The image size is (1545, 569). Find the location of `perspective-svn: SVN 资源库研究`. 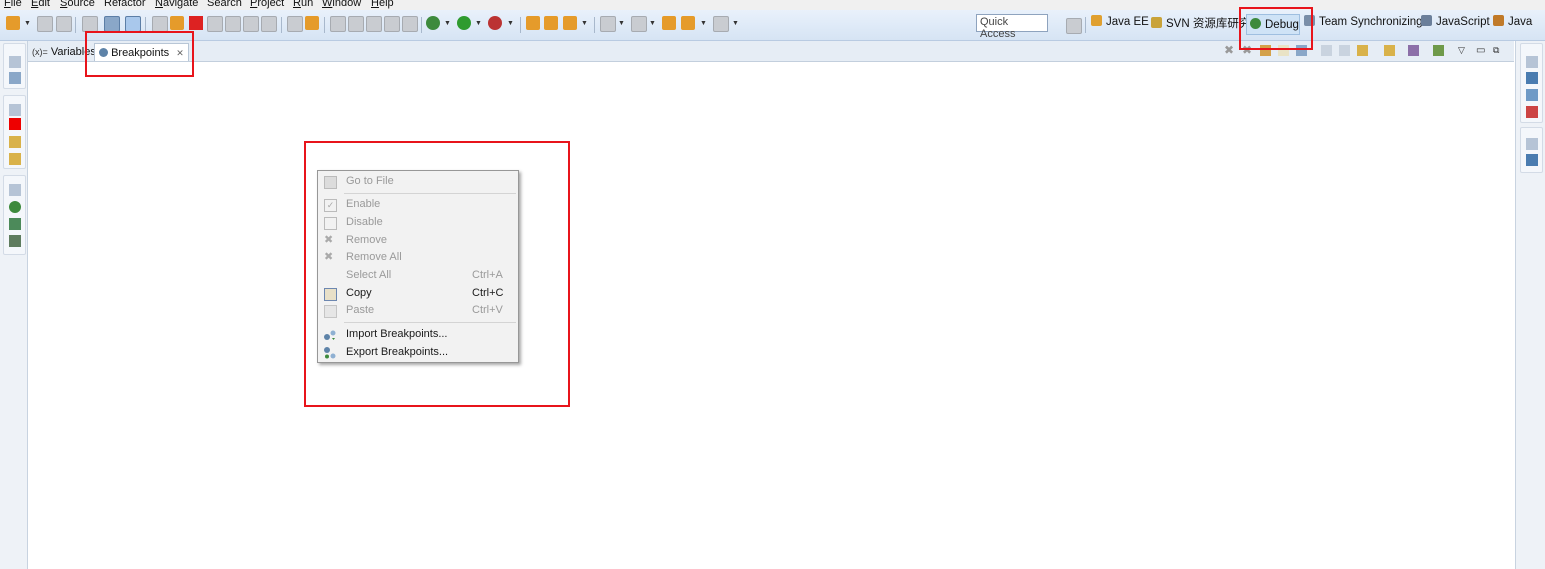

perspective-svn: SVN 资源库研究 is located at coordinates (1200, 23).